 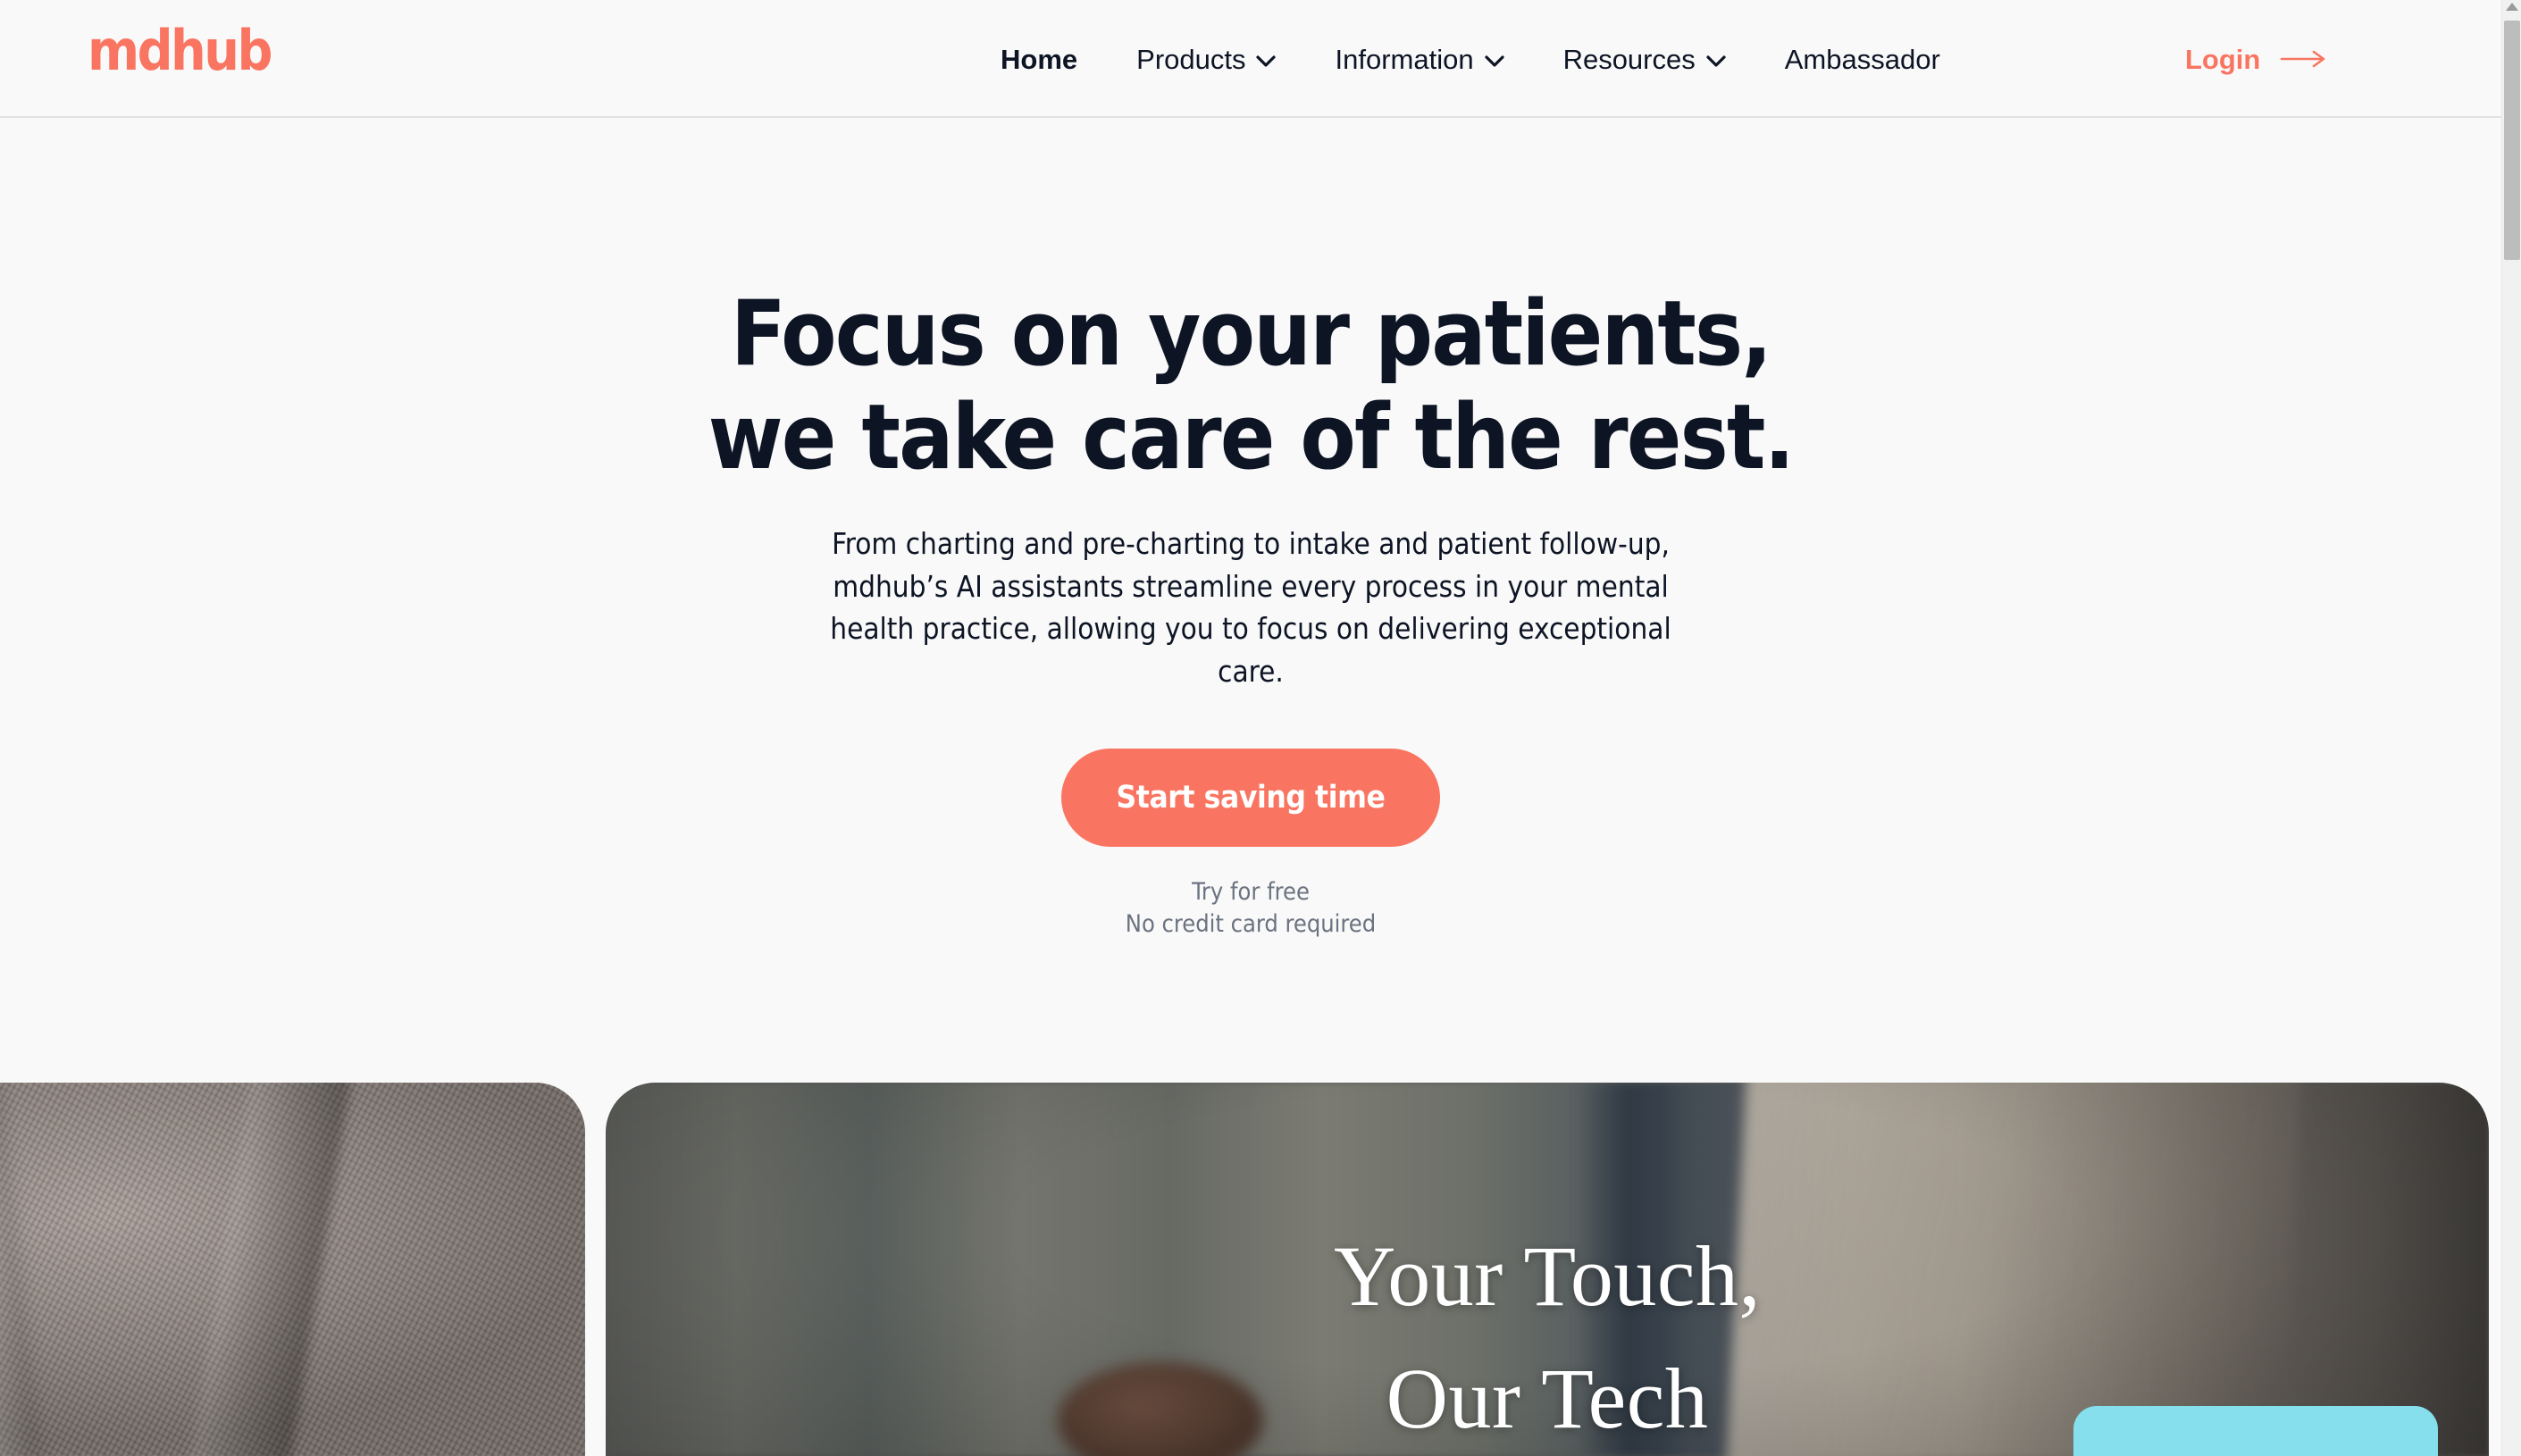 I want to click on cta-note: Try for free No credit card required, so click(x=1250, y=908).